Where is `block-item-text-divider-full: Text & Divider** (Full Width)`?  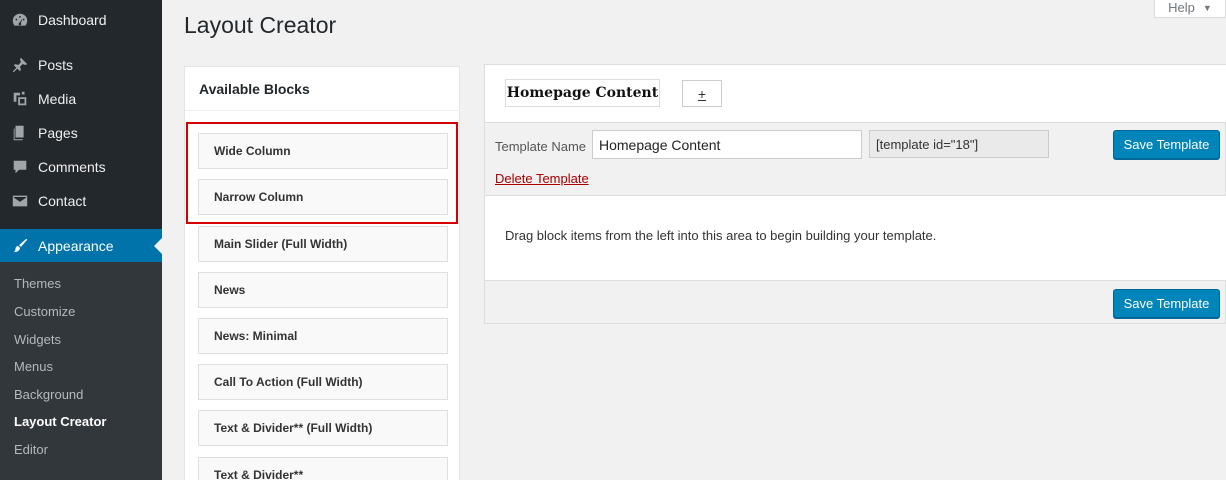
block-item-text-divider-full: Text & Divider** (Full Width) is located at coordinates (323, 428).